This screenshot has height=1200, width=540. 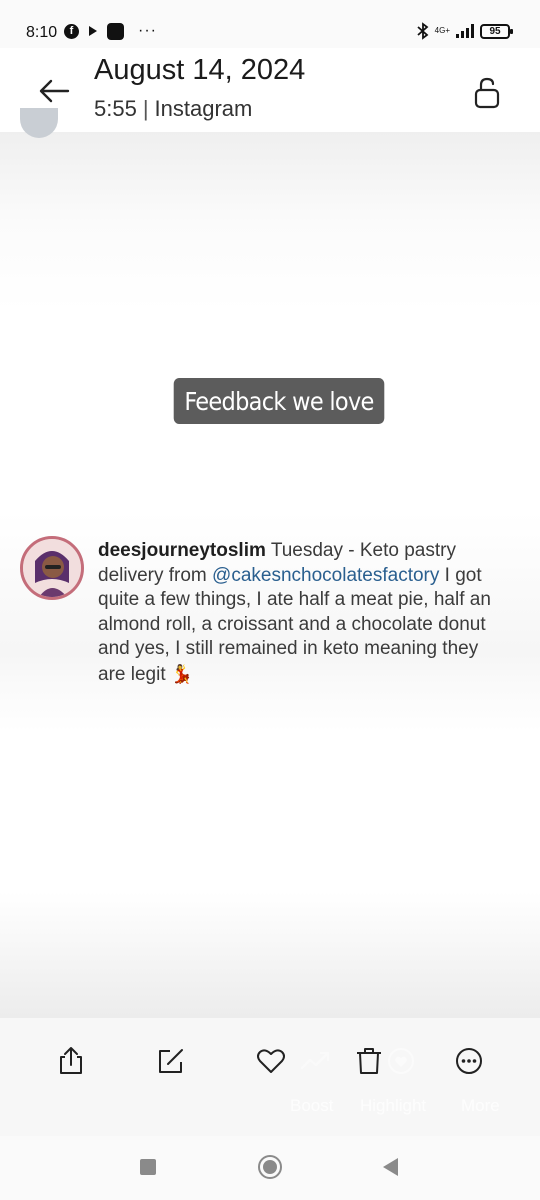 I want to click on trash-icon, so click(x=369, y=1061).